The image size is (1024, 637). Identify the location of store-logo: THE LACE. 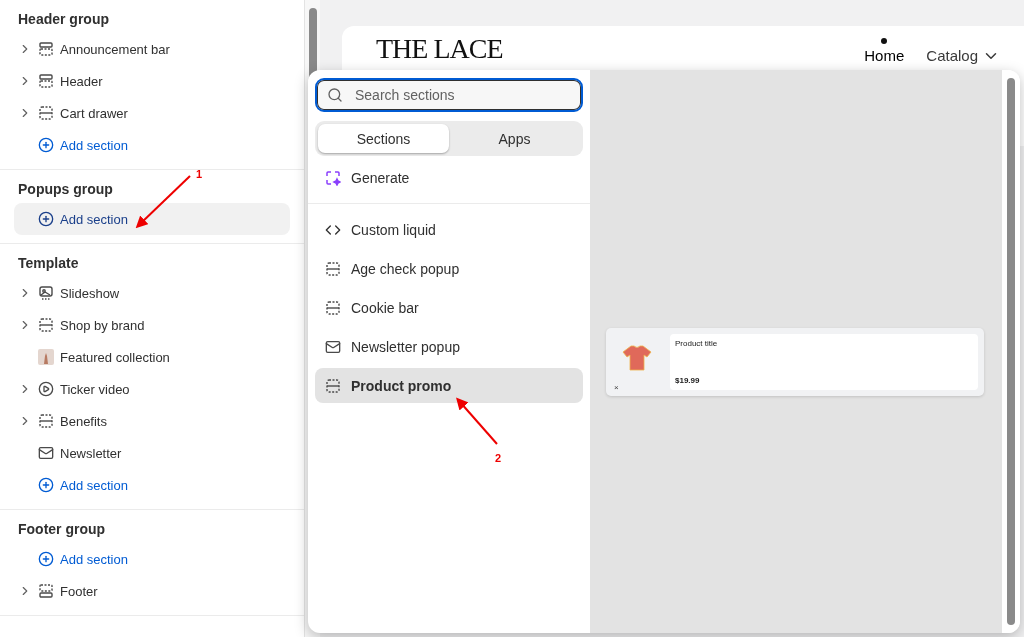
(439, 49).